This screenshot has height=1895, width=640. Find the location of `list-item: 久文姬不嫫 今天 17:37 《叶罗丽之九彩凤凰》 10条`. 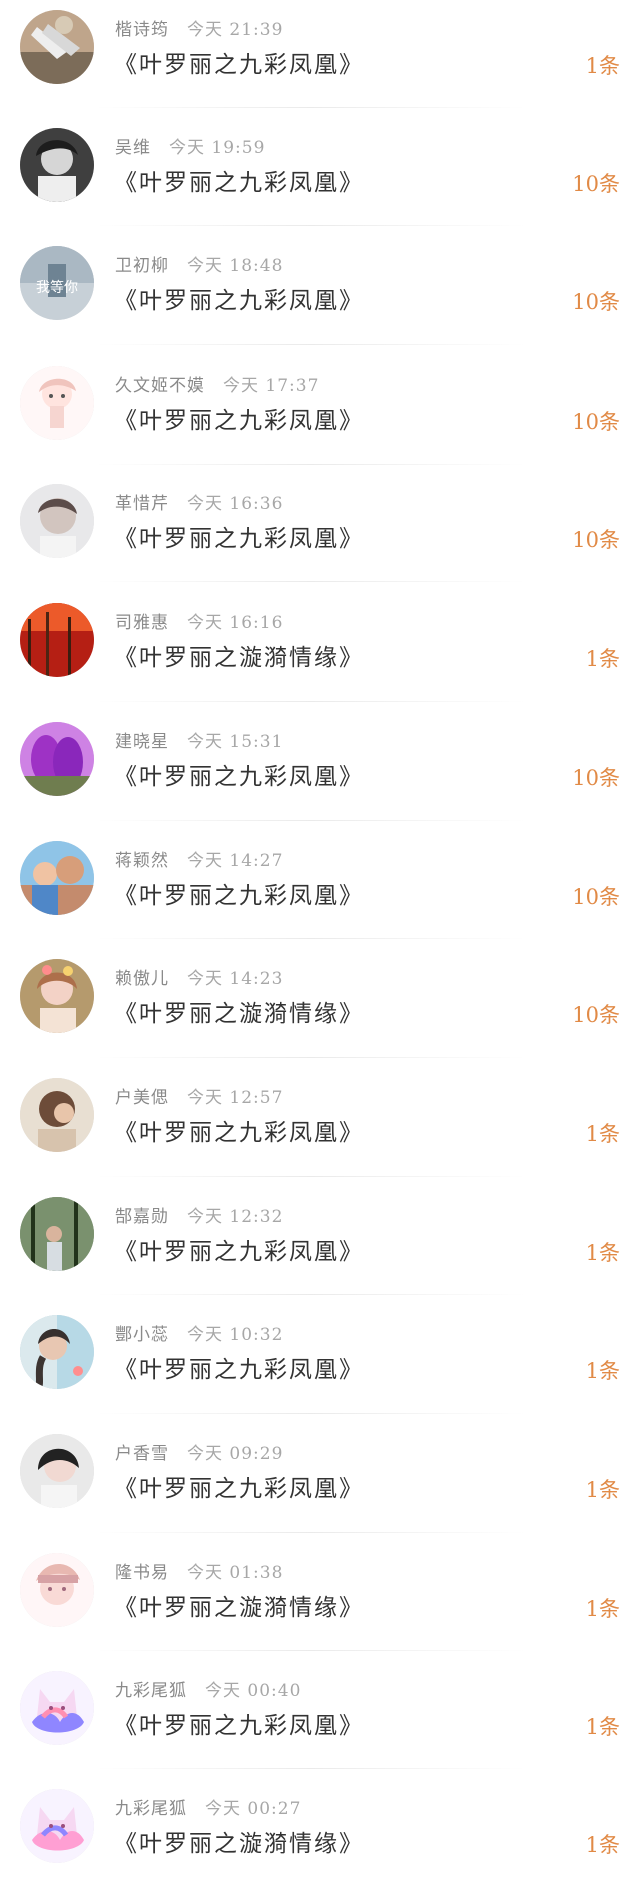

list-item: 久文姬不嫫 今天 17:37 《叶罗丽之九彩凤凰》 10条 is located at coordinates (320, 415).